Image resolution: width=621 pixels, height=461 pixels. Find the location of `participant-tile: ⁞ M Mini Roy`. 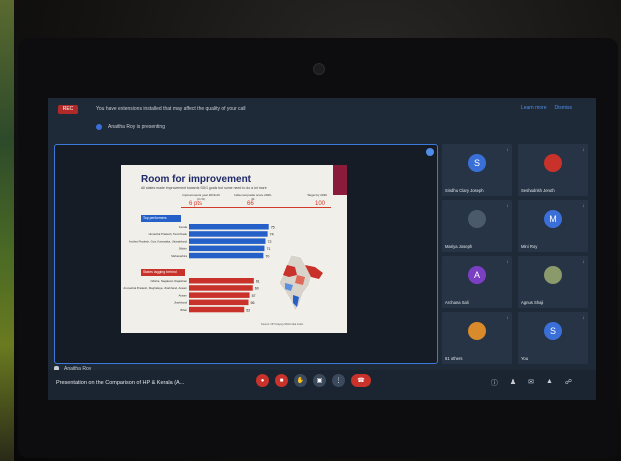

participant-tile: ⁞ M Mini Roy is located at coordinates (553, 226).